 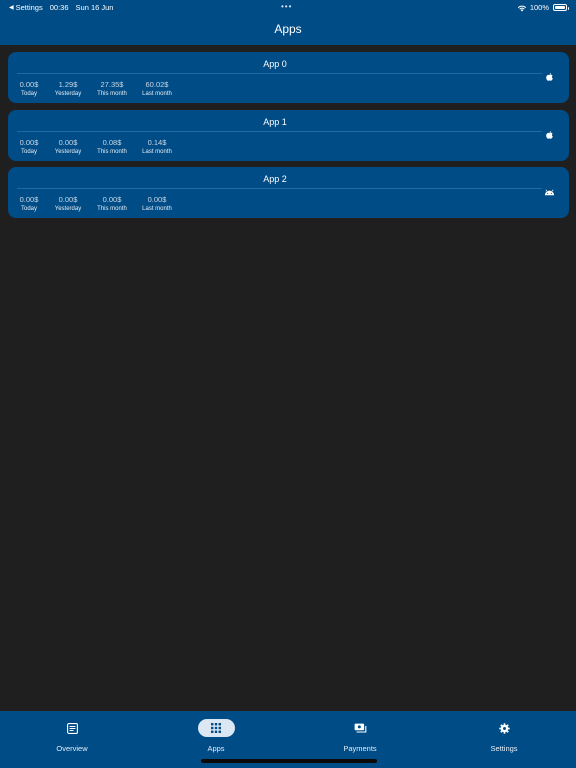 What do you see at coordinates (157, 84) in the screenshot?
I see `stat-value: 60.02$` at bounding box center [157, 84].